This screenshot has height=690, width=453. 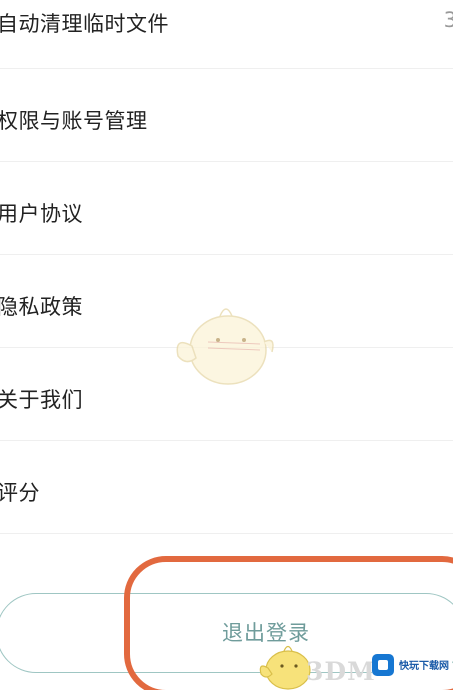 What do you see at coordinates (226, 115) in the screenshot?
I see `setting-permissions-account: 权限与账号管理` at bounding box center [226, 115].